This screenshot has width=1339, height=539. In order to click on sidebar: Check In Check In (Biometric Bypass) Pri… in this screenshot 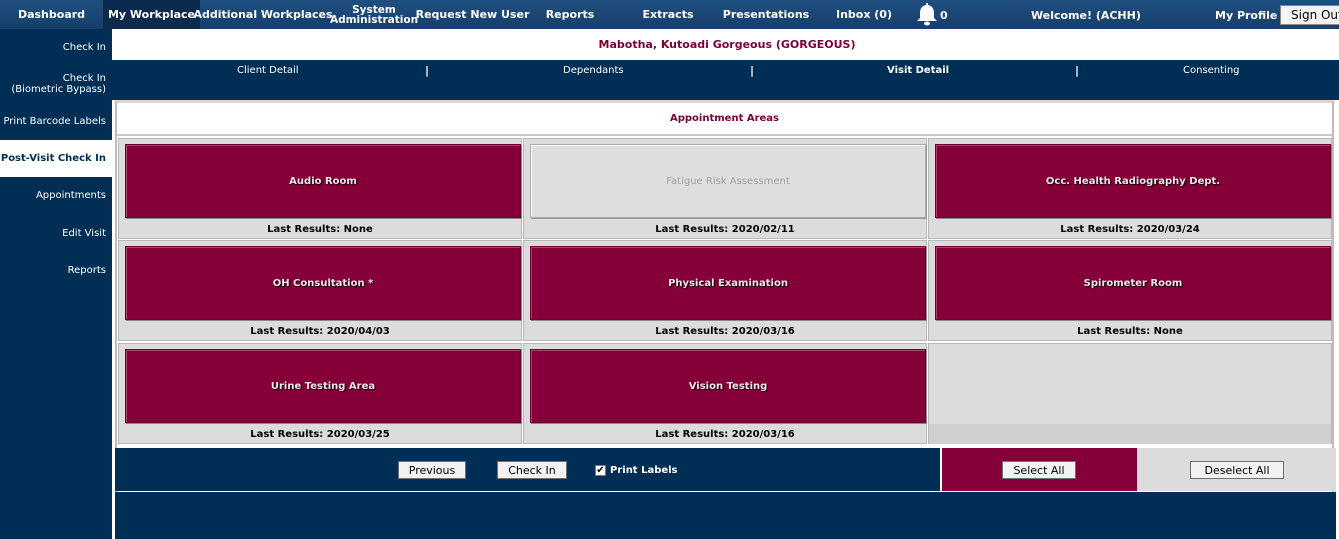, I will do `click(56, 284)`.